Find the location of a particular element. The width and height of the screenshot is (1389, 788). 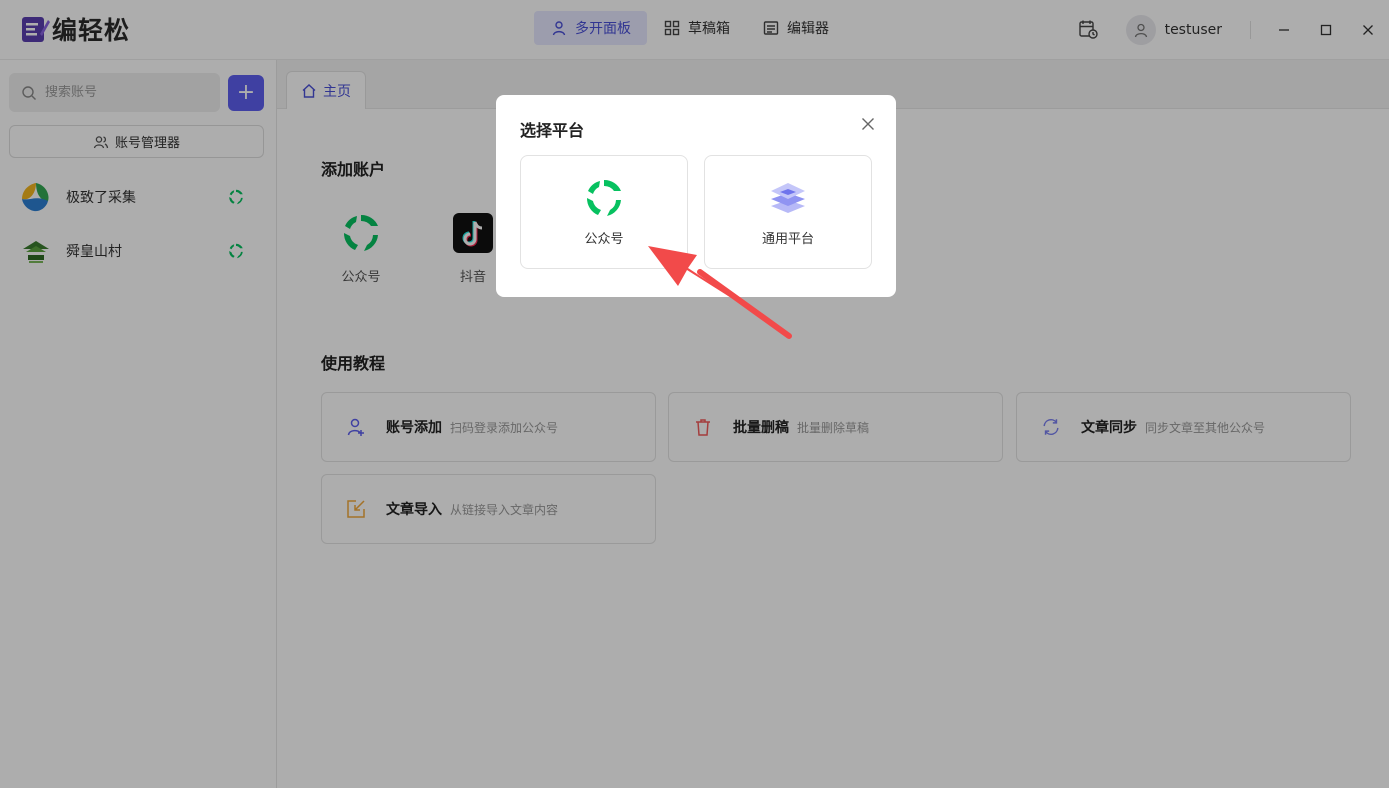

layers-icon is located at coordinates (788, 198).